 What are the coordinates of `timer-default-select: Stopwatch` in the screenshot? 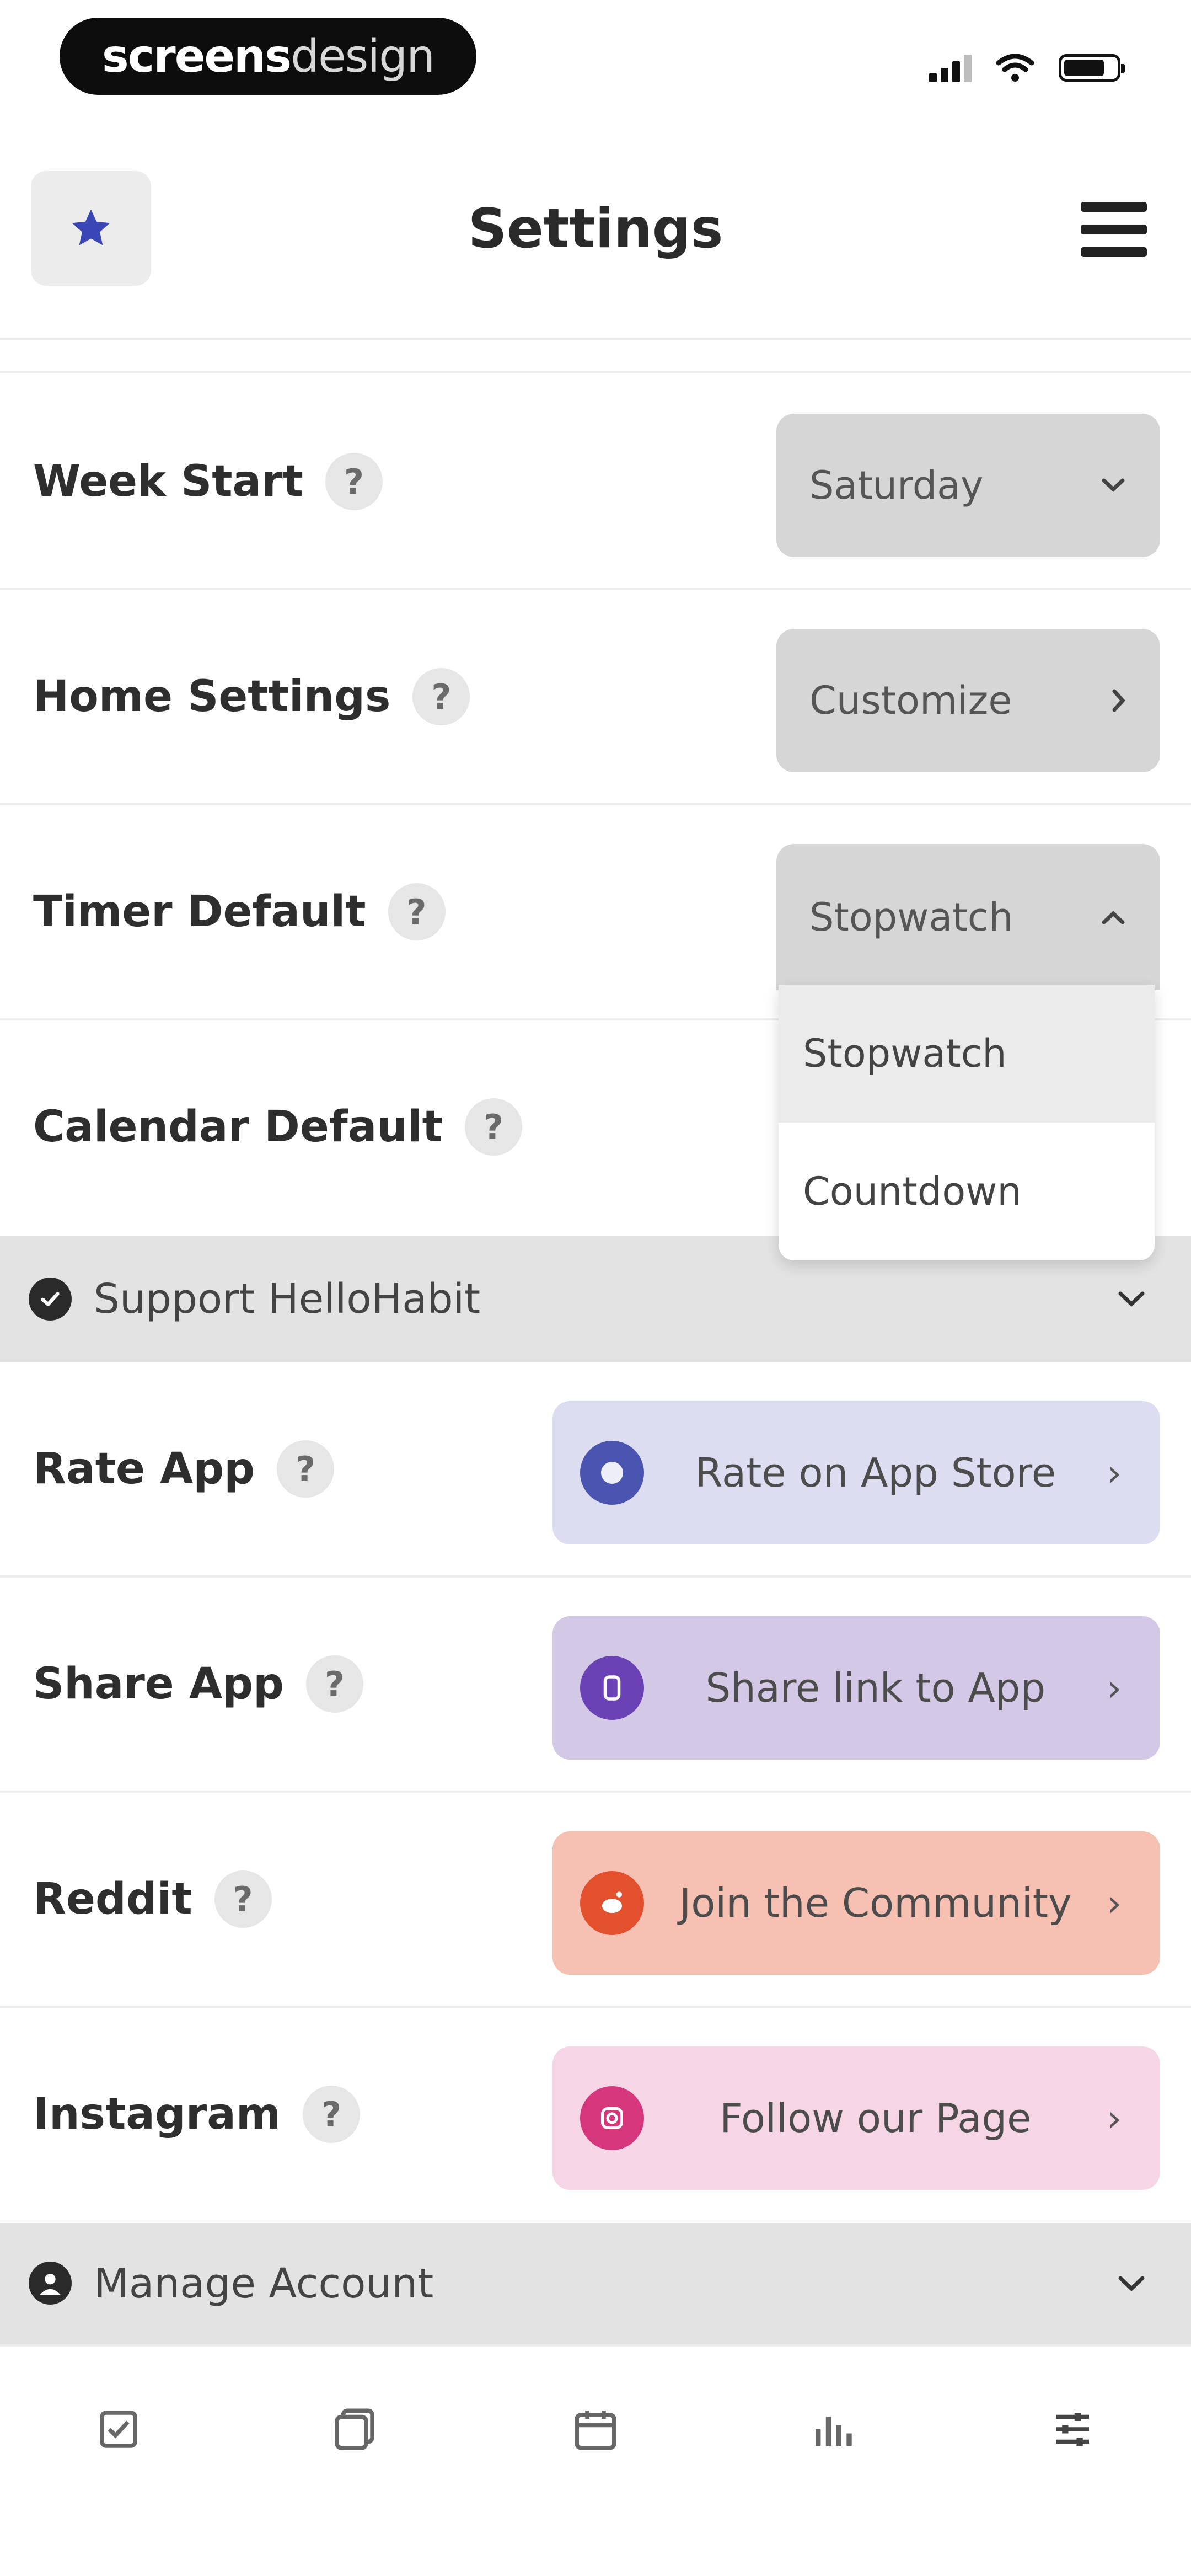 It's located at (968, 917).